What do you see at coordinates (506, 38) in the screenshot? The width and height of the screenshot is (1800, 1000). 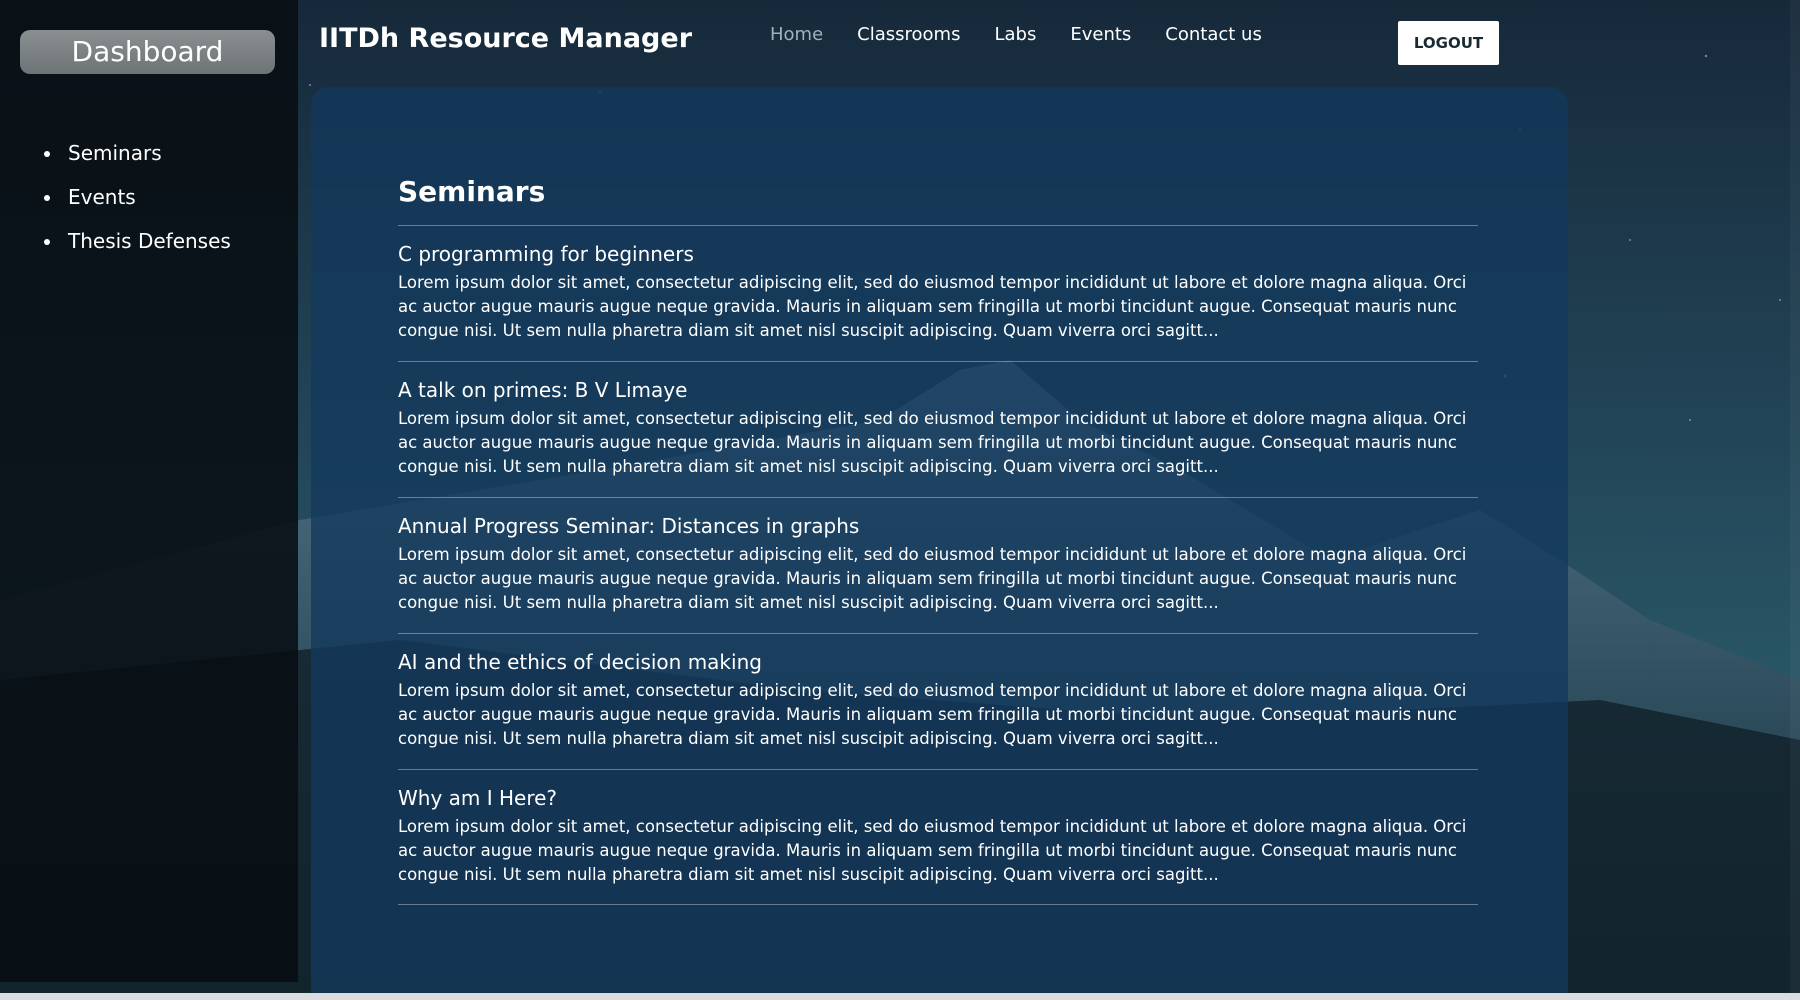 I see `app-brand-title: IITDh Resource Manager` at bounding box center [506, 38].